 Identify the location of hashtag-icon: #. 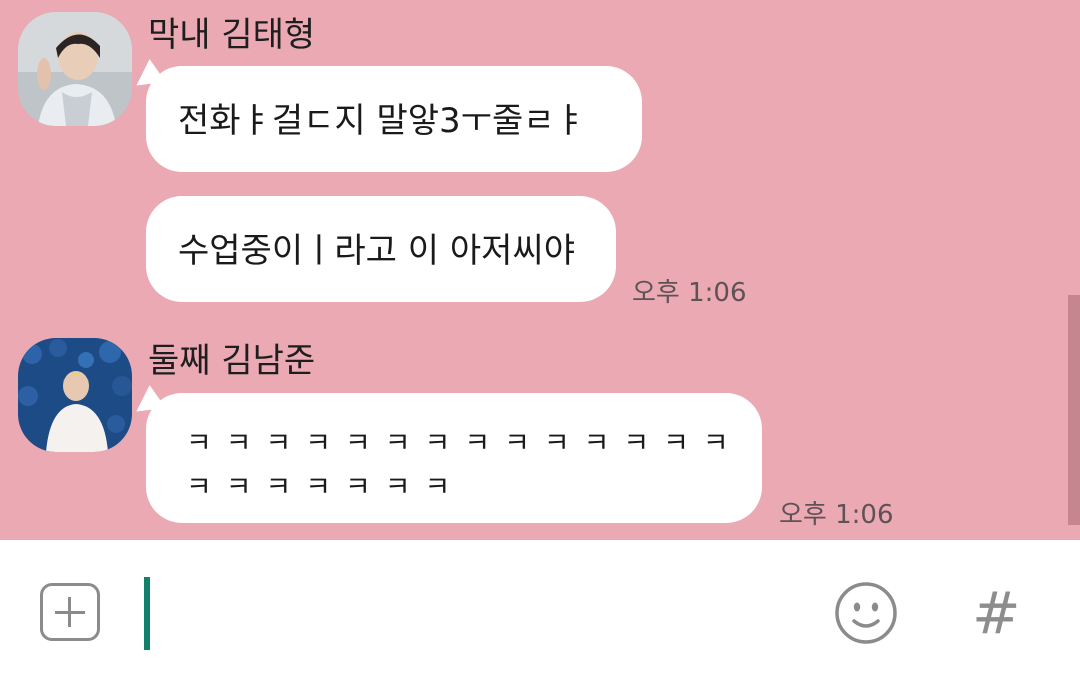
(996, 613).